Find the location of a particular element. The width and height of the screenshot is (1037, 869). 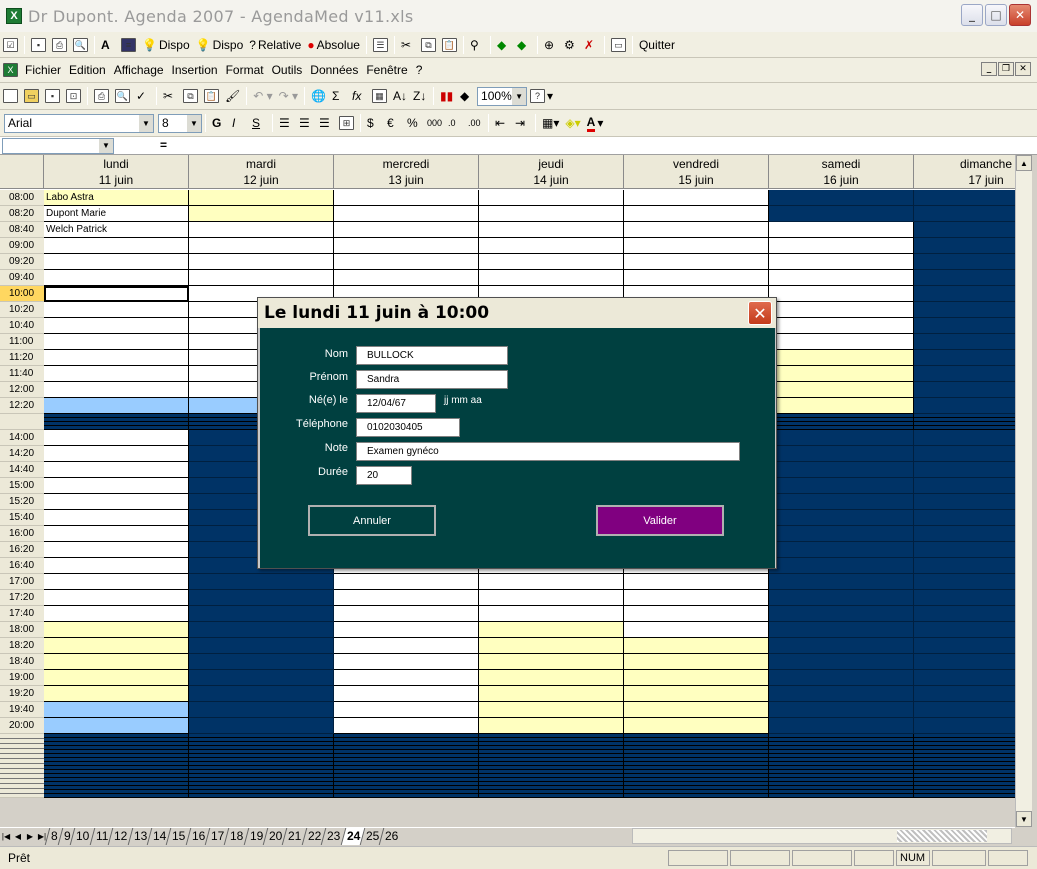

outdent-icon: ⇤ is located at coordinates (502, 123).